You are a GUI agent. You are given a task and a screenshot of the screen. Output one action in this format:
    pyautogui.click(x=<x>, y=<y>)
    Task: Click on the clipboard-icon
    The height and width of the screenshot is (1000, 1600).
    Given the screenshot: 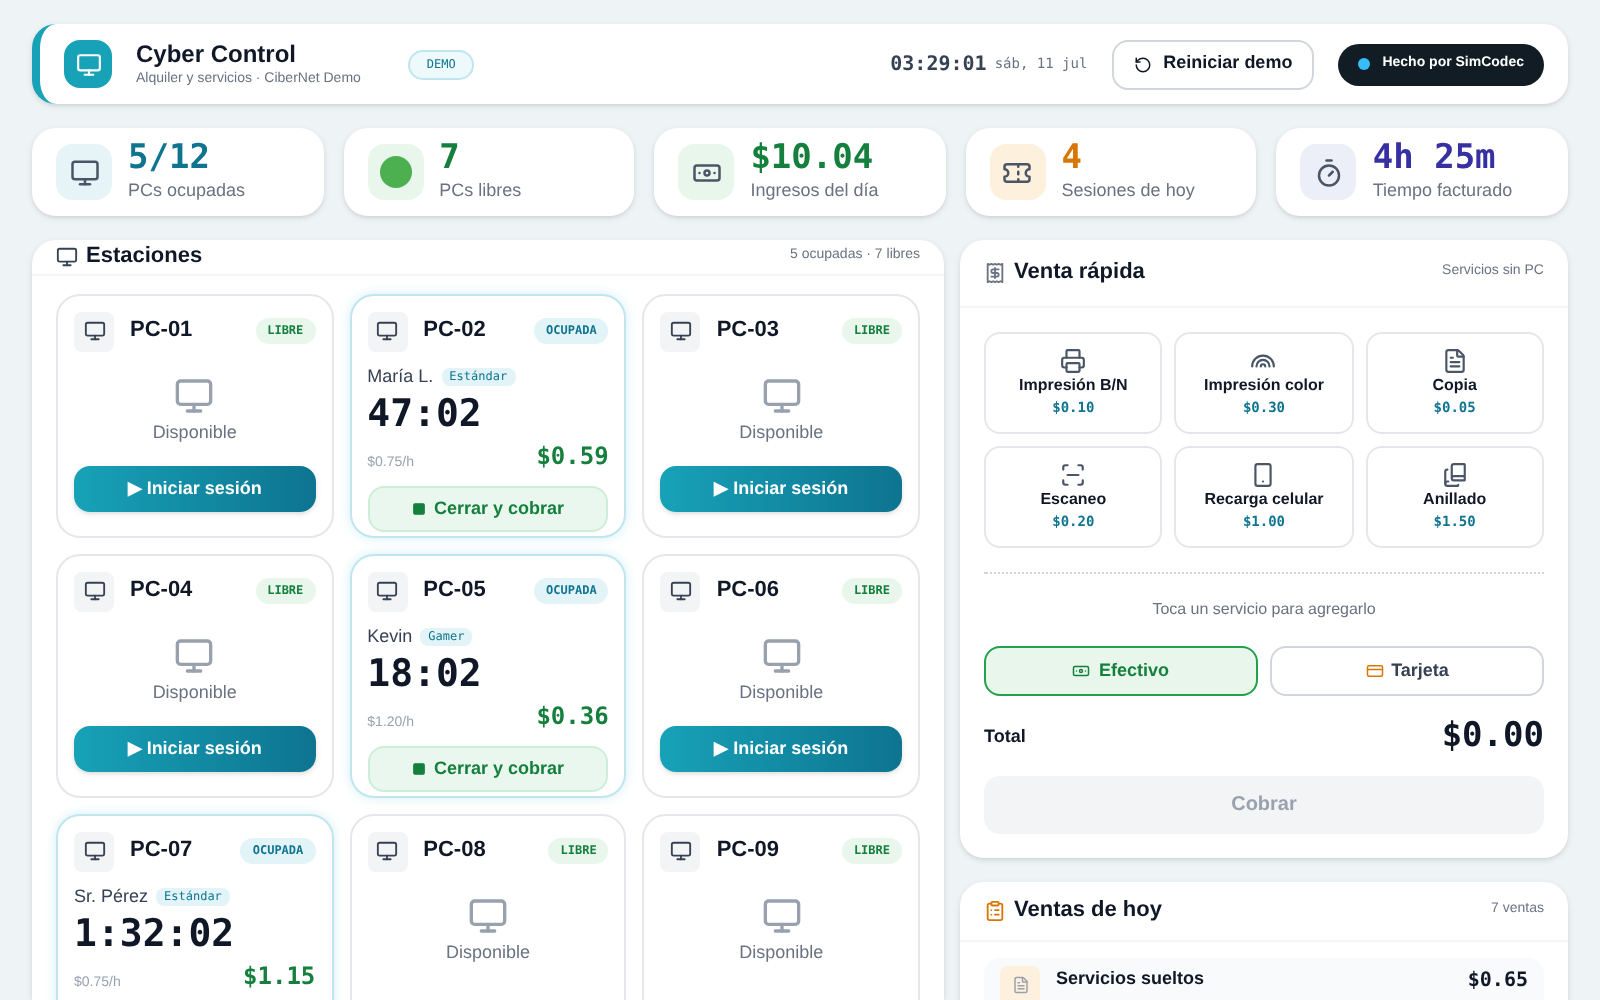 What is the action you would take?
    pyautogui.click(x=995, y=910)
    